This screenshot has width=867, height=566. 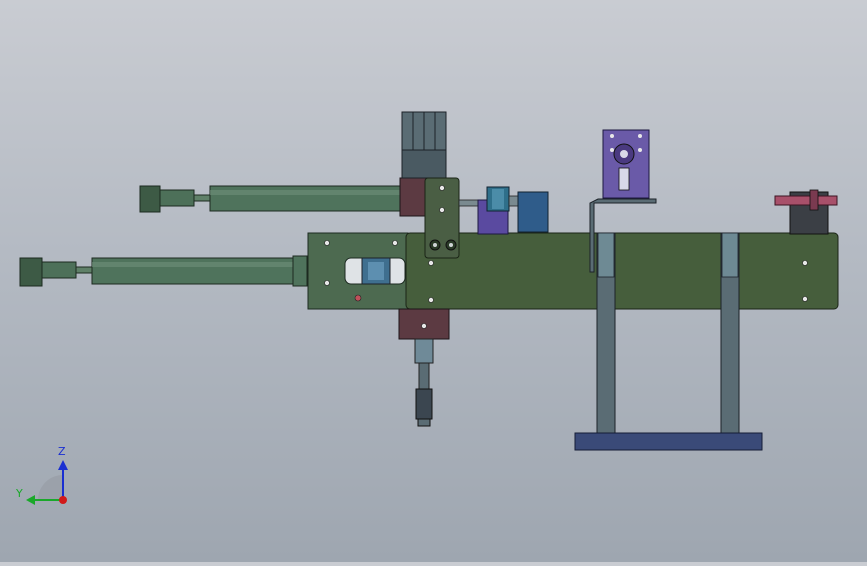 What do you see at coordinates (63, 465) in the screenshot?
I see `z-axis-arrow` at bounding box center [63, 465].